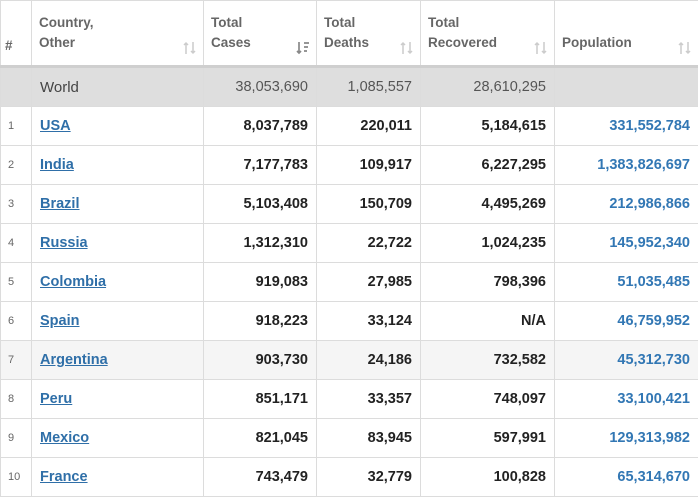  I want to click on total-cases-column-header: Total Cases, so click(260, 34).